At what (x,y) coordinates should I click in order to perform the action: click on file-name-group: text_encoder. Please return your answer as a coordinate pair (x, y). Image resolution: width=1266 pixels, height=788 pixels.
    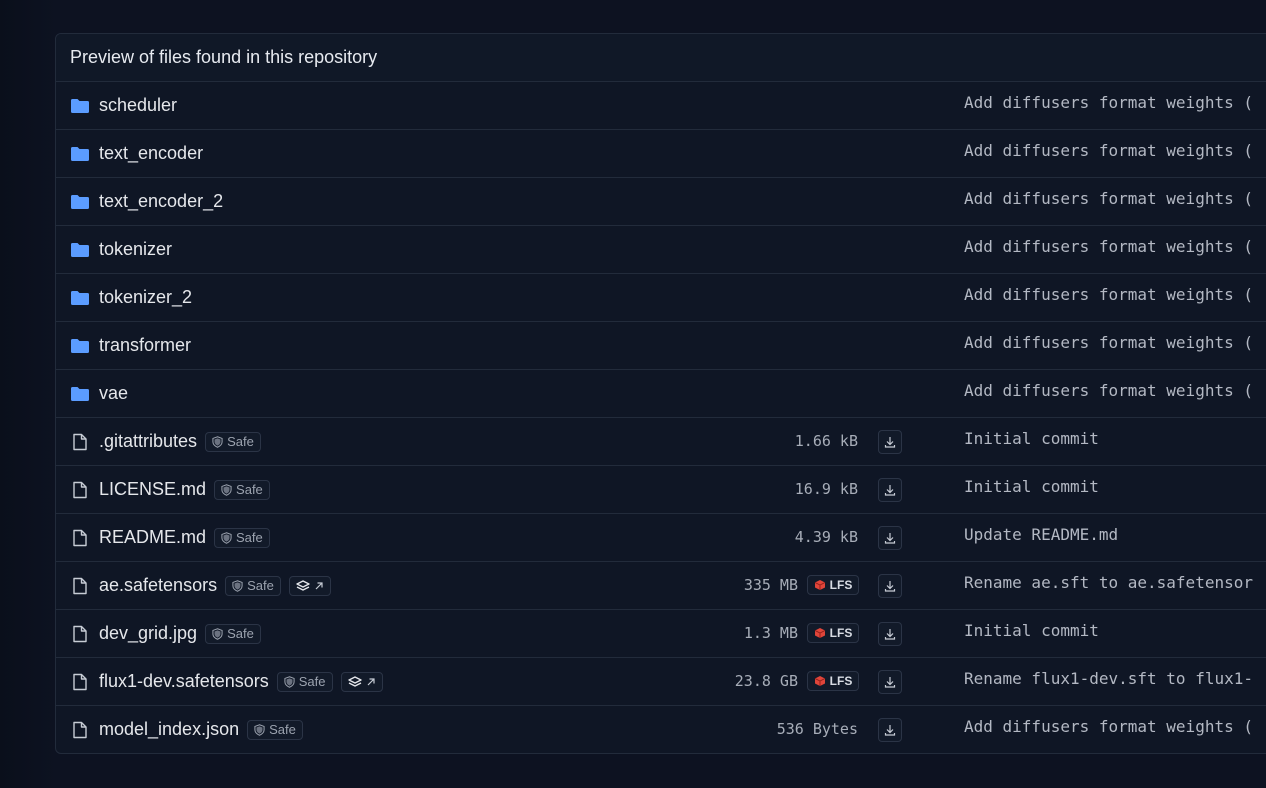
    Looking at the image, I should click on (151, 153).